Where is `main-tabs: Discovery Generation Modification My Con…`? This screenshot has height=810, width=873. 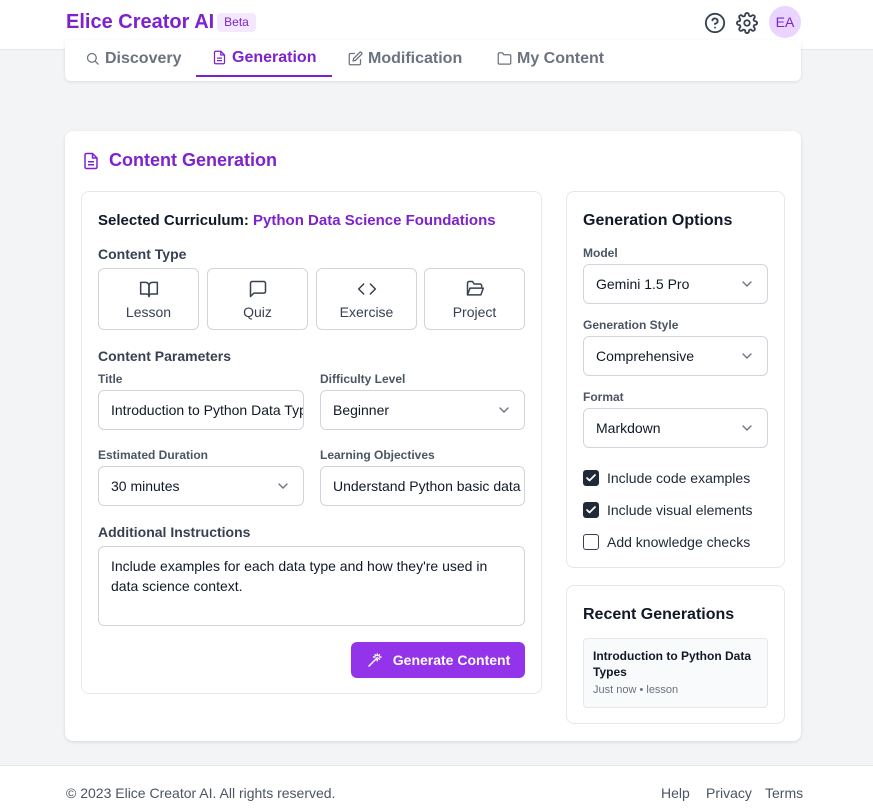 main-tabs: Discovery Generation Modification My Con… is located at coordinates (433, 60).